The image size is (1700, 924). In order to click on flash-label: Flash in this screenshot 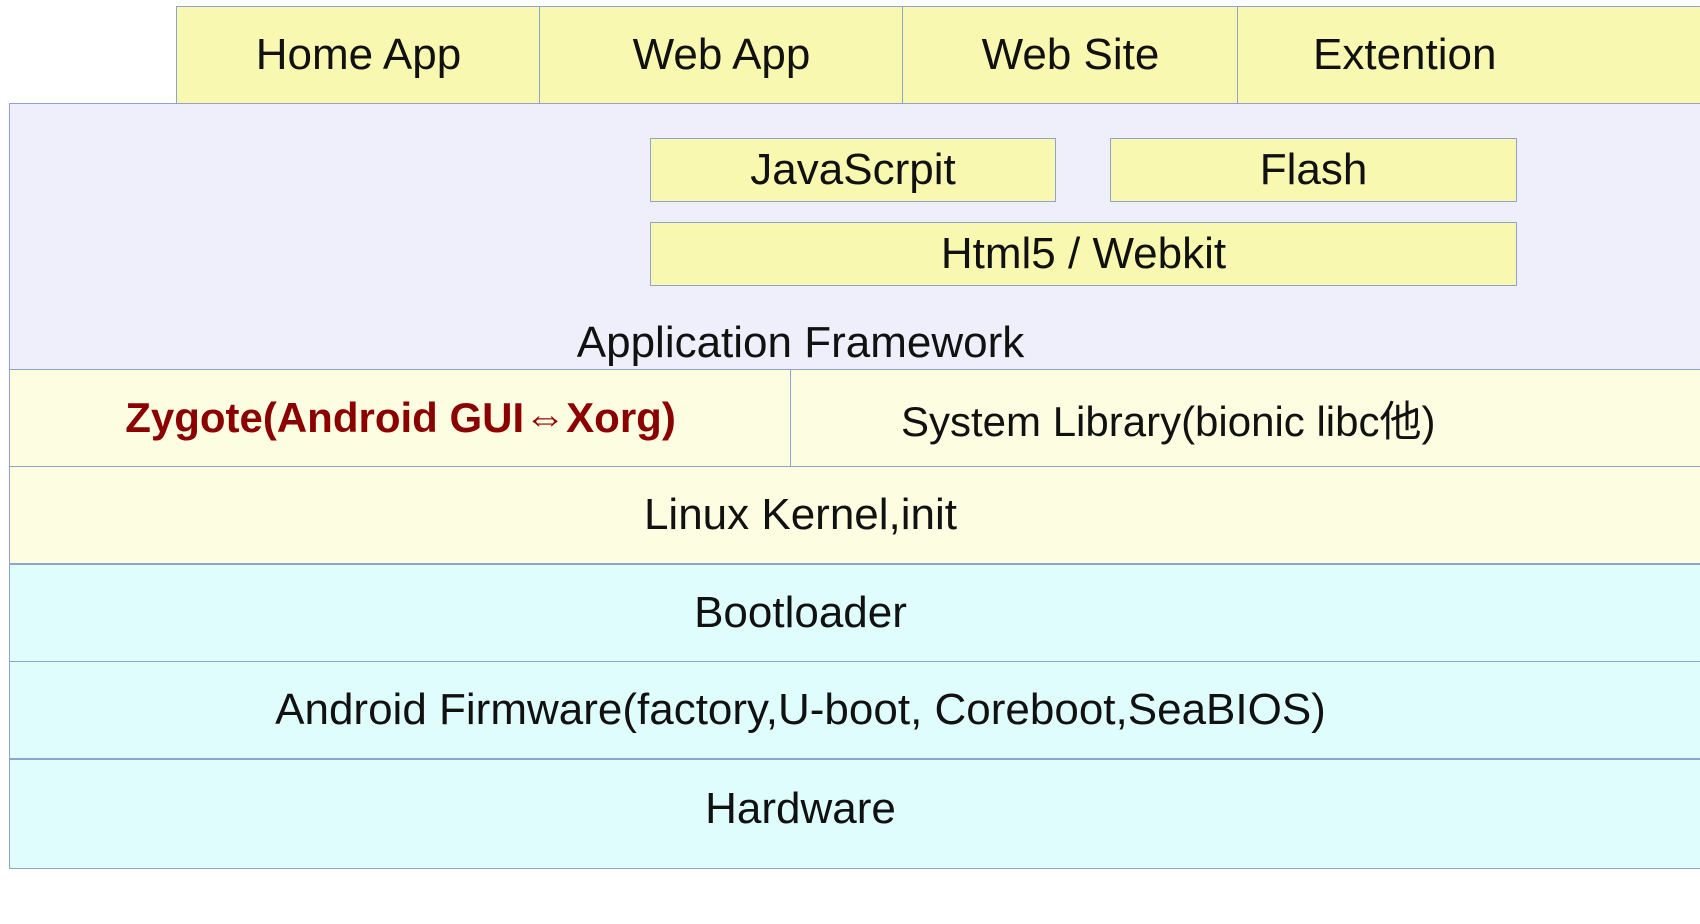, I will do `click(1313, 169)`.